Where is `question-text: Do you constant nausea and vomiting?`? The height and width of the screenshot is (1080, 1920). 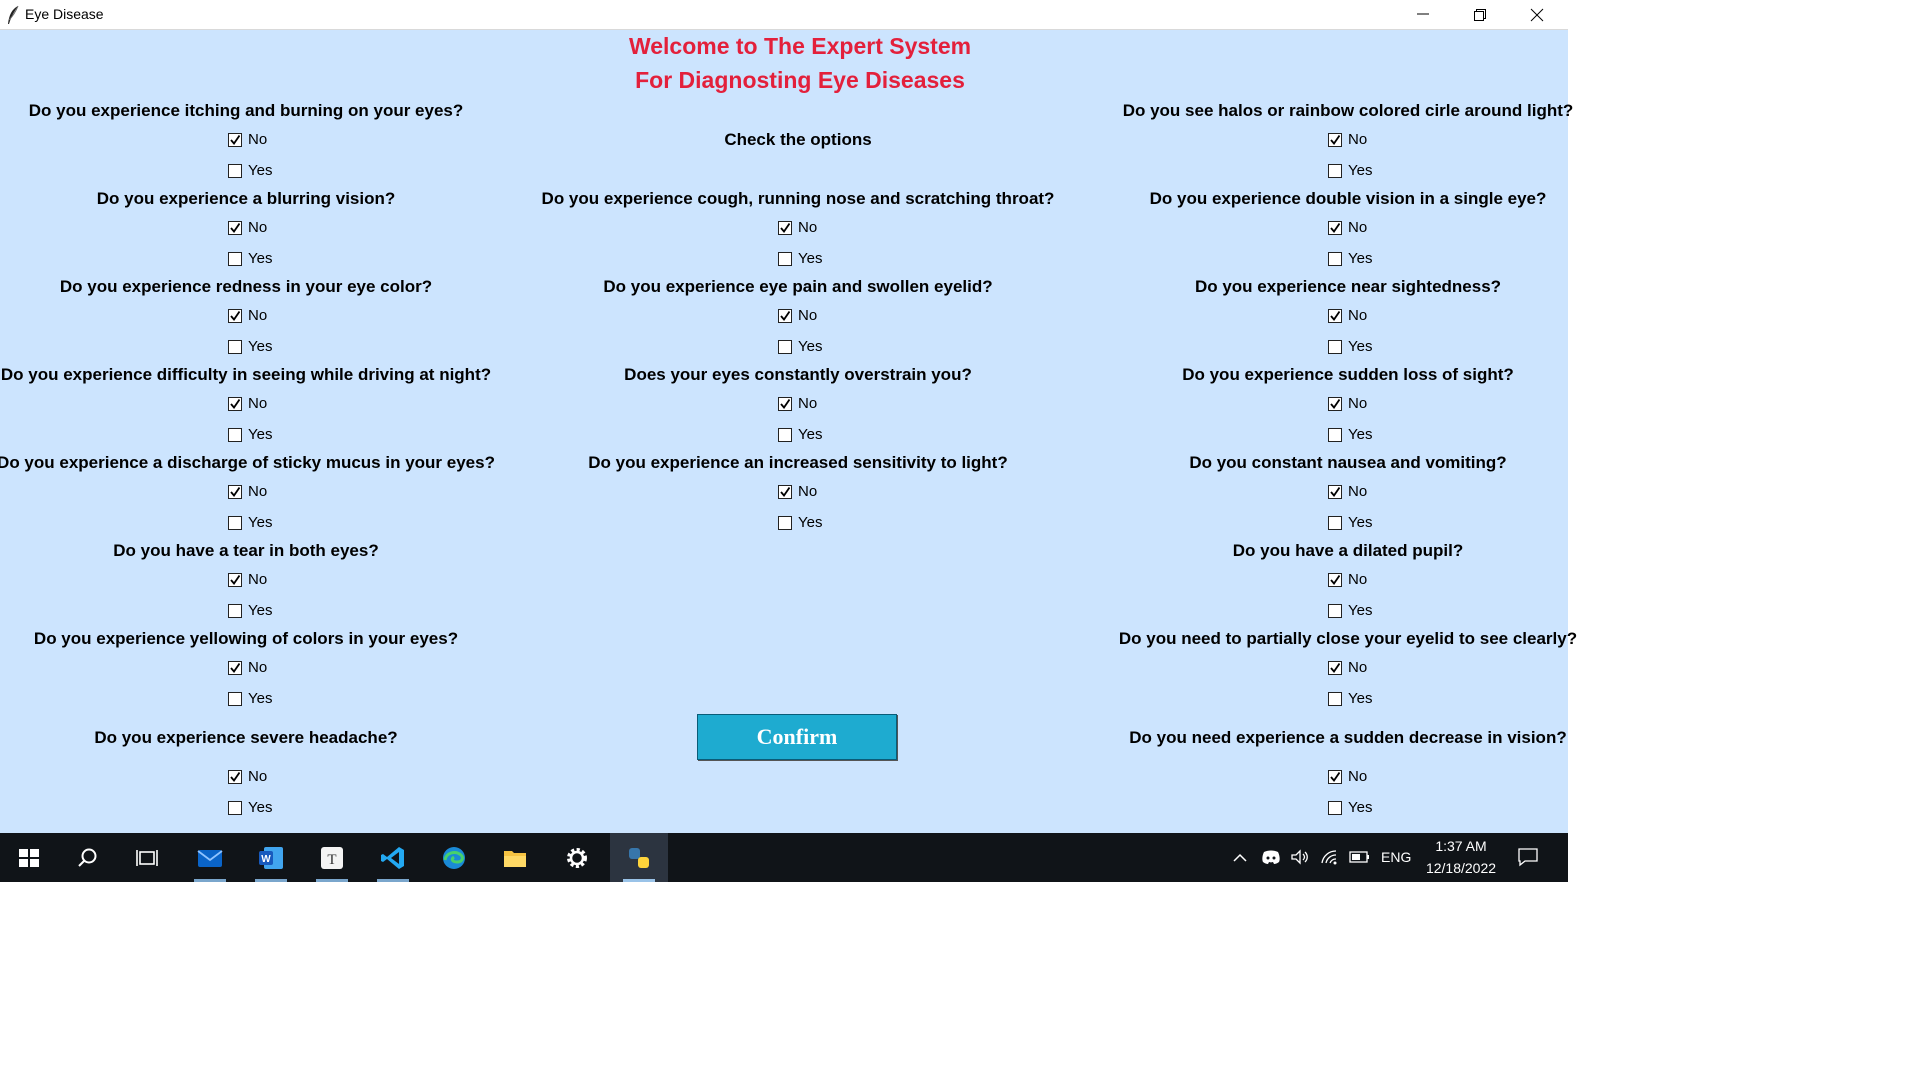 question-text: Do you constant nausea and vomiting? is located at coordinates (1348, 462).